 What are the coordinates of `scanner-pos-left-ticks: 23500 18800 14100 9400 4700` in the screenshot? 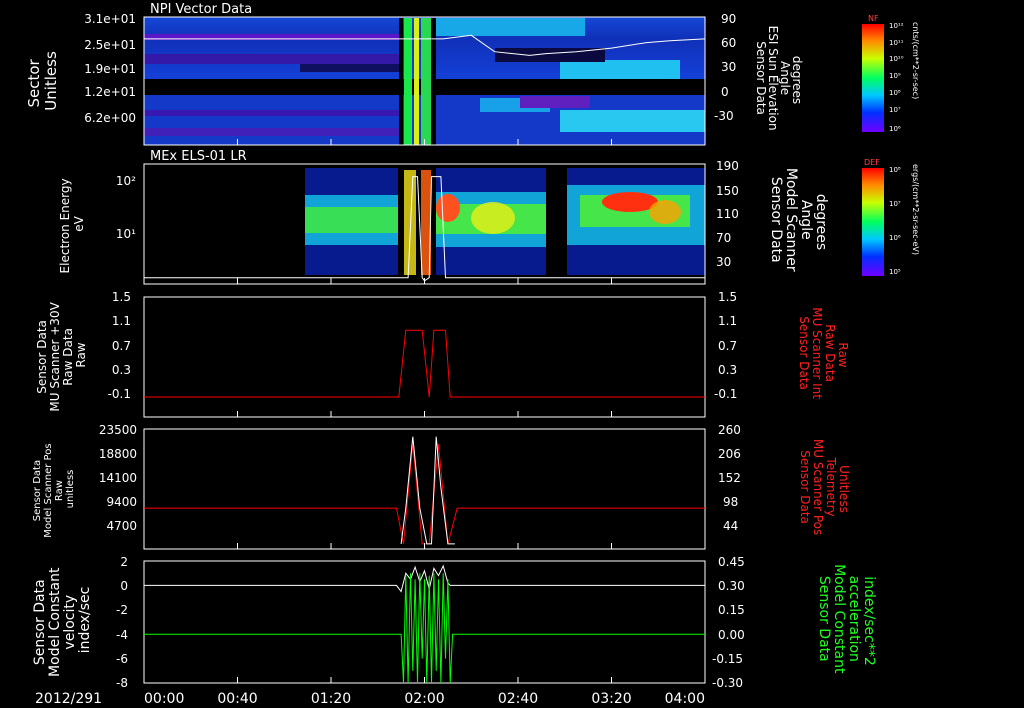 It's located at (118, 478).